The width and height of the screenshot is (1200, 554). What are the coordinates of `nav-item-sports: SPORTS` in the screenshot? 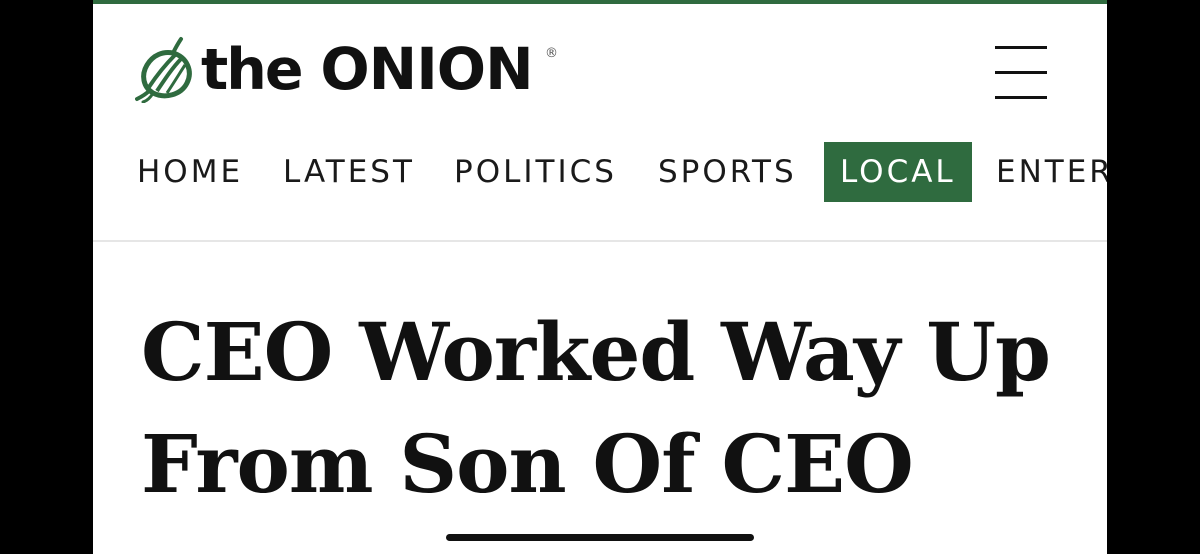 It's located at (727, 172).